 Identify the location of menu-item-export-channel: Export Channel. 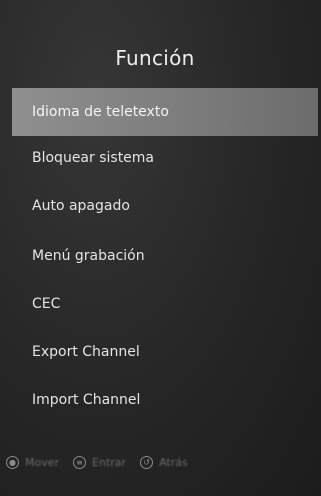
(165, 352).